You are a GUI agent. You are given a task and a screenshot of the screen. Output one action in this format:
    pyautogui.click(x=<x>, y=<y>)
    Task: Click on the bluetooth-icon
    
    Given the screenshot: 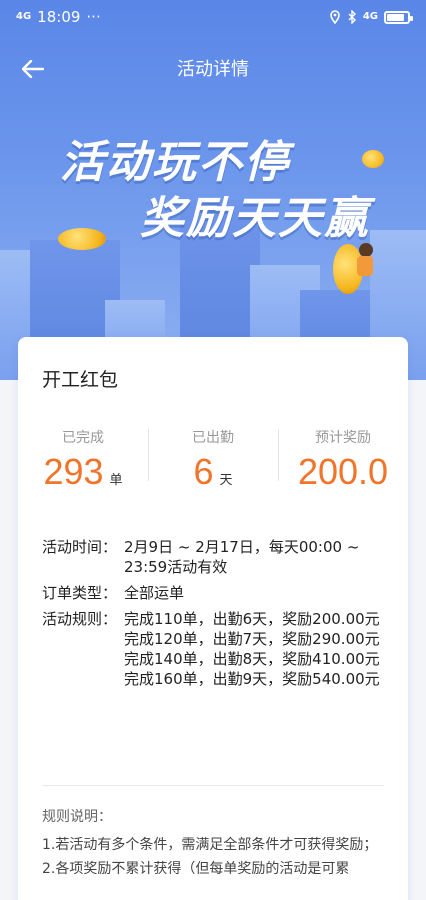 What is the action you would take?
    pyautogui.click(x=352, y=17)
    